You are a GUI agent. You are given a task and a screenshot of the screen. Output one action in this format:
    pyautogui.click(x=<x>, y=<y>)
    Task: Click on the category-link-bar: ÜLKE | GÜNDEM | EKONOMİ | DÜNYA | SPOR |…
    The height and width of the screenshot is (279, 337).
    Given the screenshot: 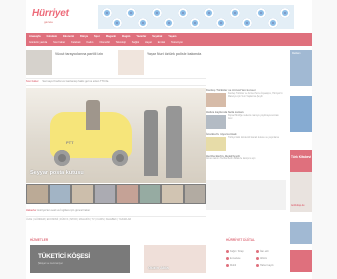 What is the action you would take?
    pyautogui.click(x=116, y=221)
    